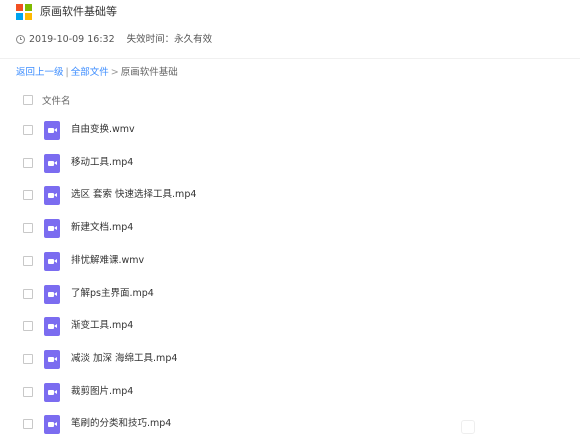 This screenshot has width=580, height=442. I want to click on file-row: 渐变工具.mp4, so click(290, 326).